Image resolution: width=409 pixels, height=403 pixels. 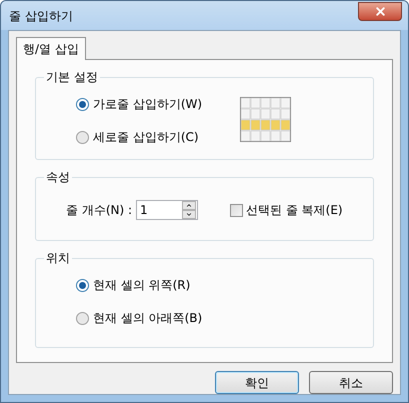 I want to click on spin-up-icon, so click(x=189, y=205).